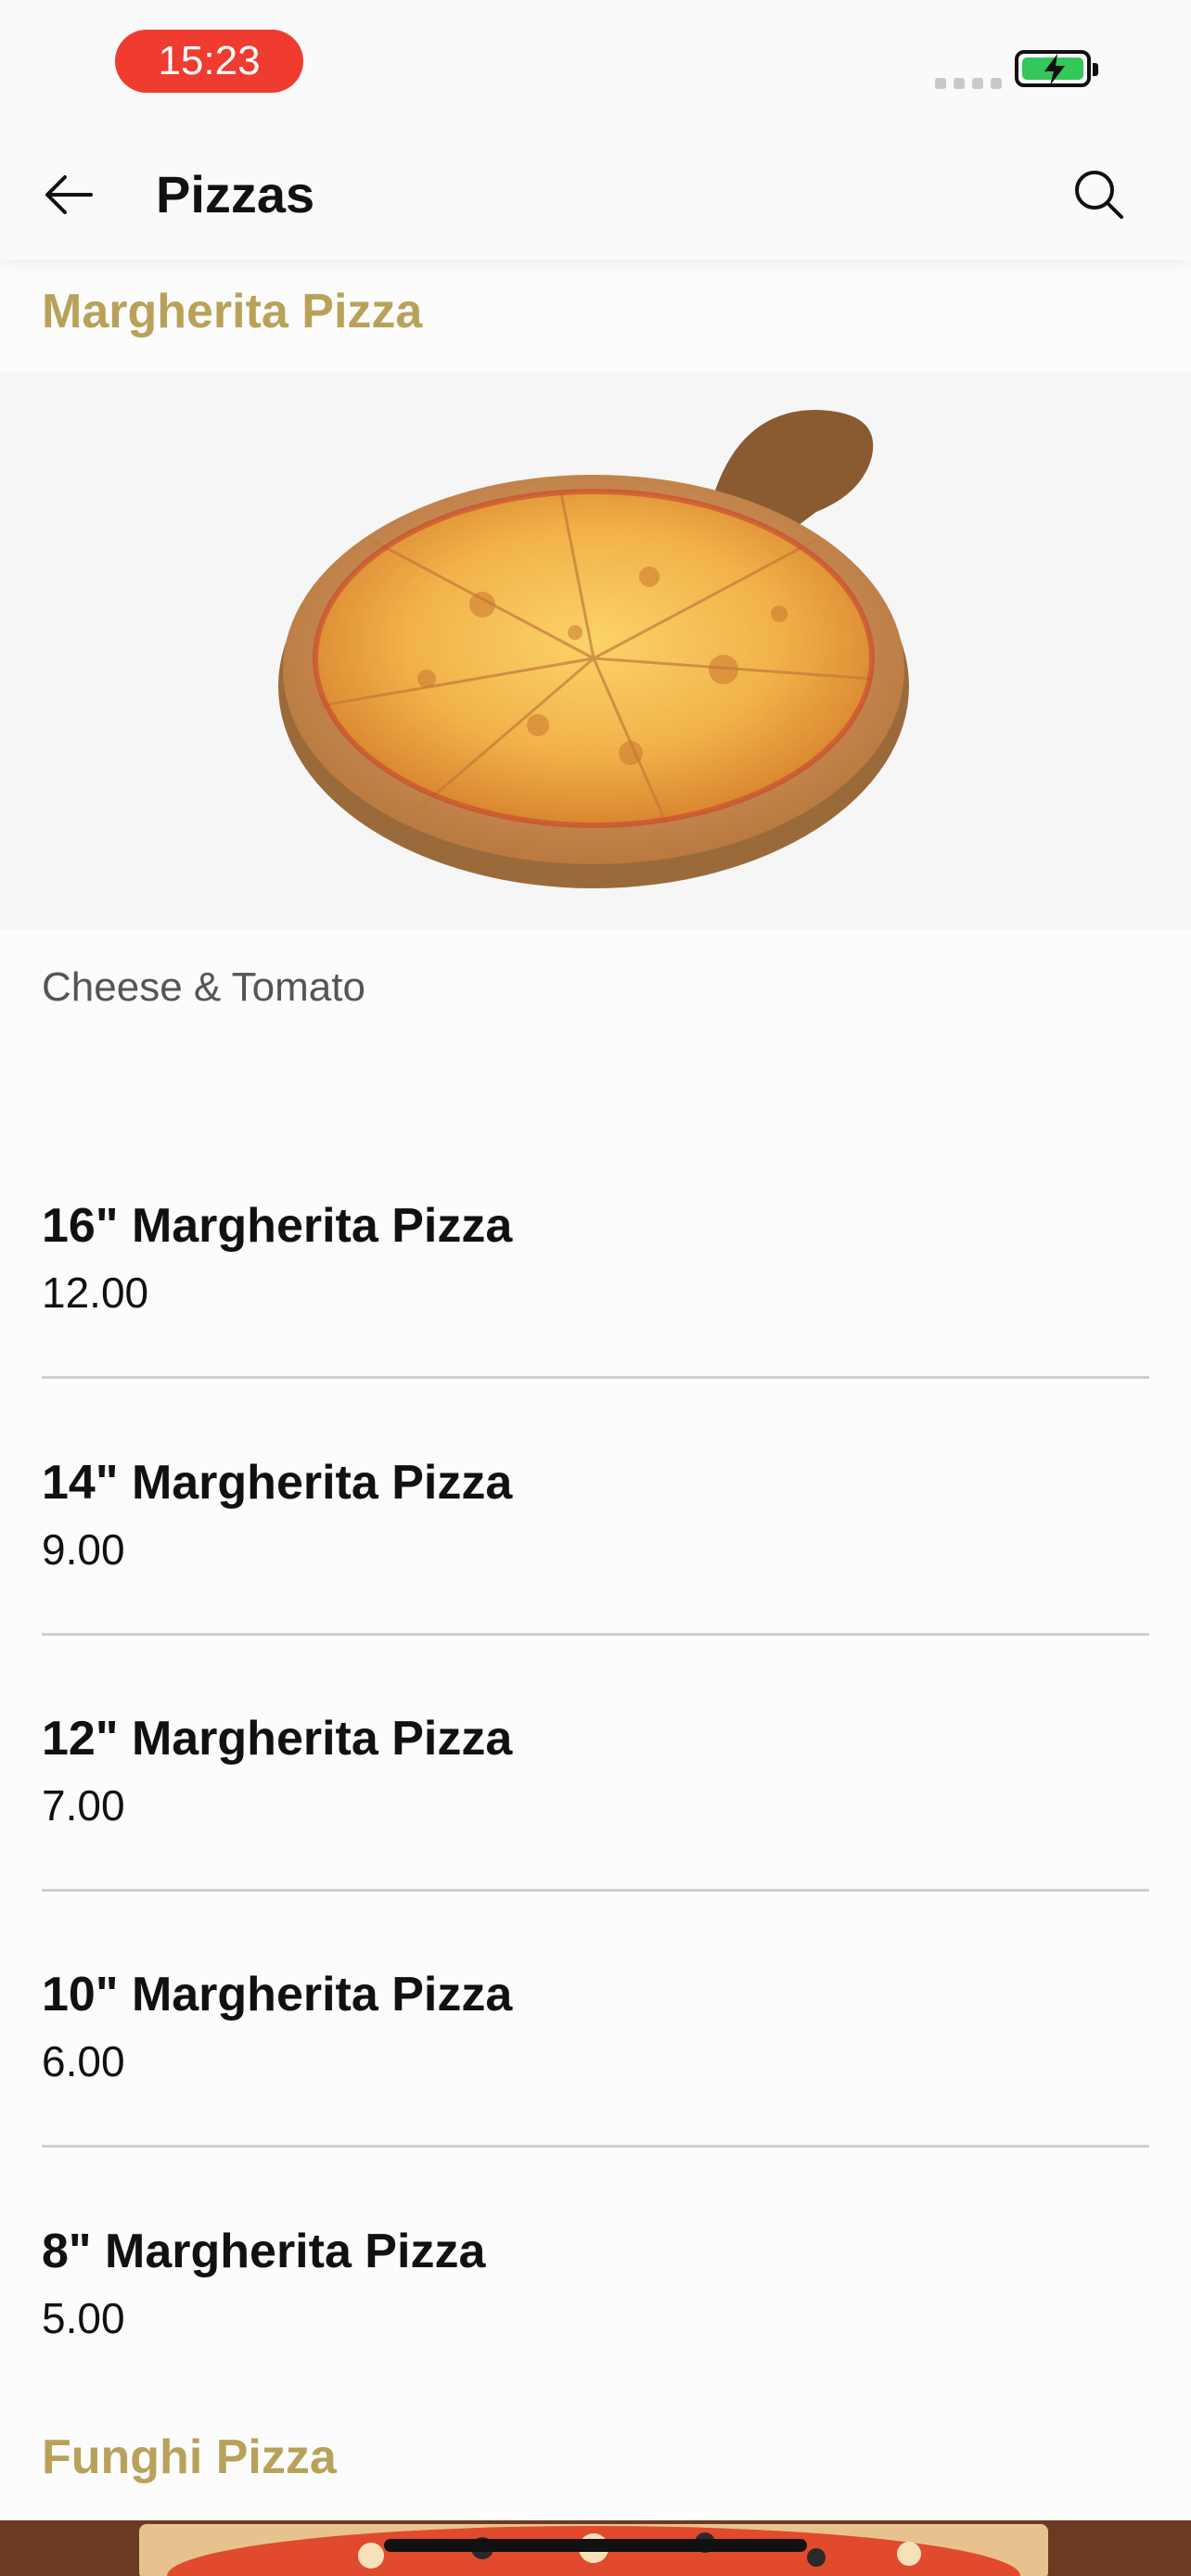  What do you see at coordinates (1056, 68) in the screenshot?
I see `battery-charging-icon` at bounding box center [1056, 68].